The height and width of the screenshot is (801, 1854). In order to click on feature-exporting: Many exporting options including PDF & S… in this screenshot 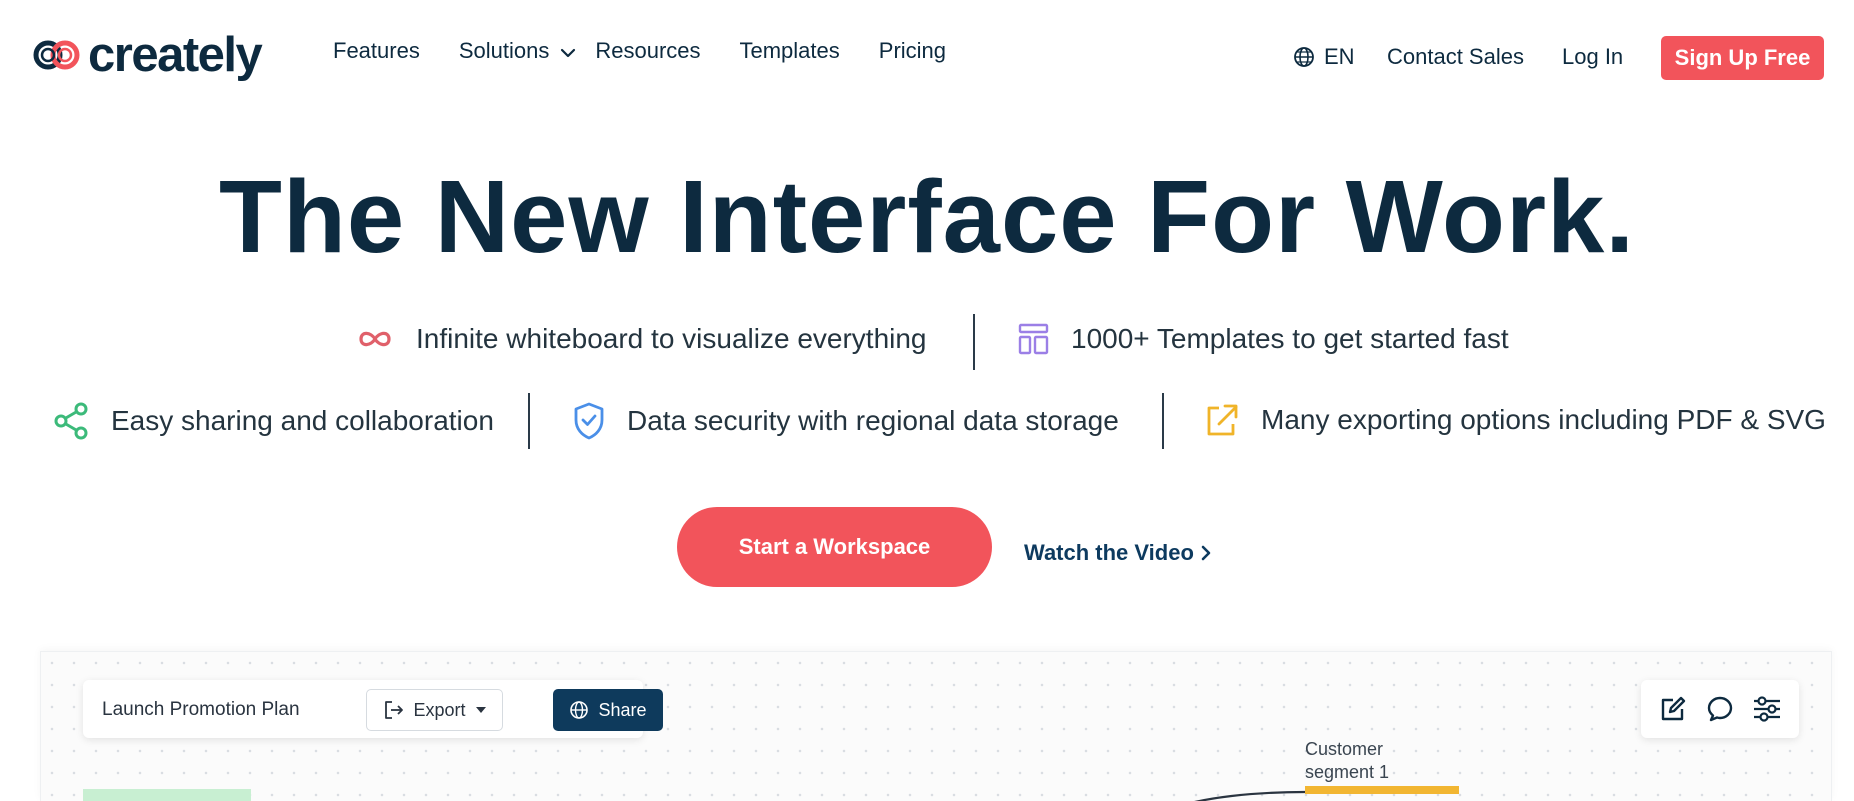, I will do `click(1515, 420)`.